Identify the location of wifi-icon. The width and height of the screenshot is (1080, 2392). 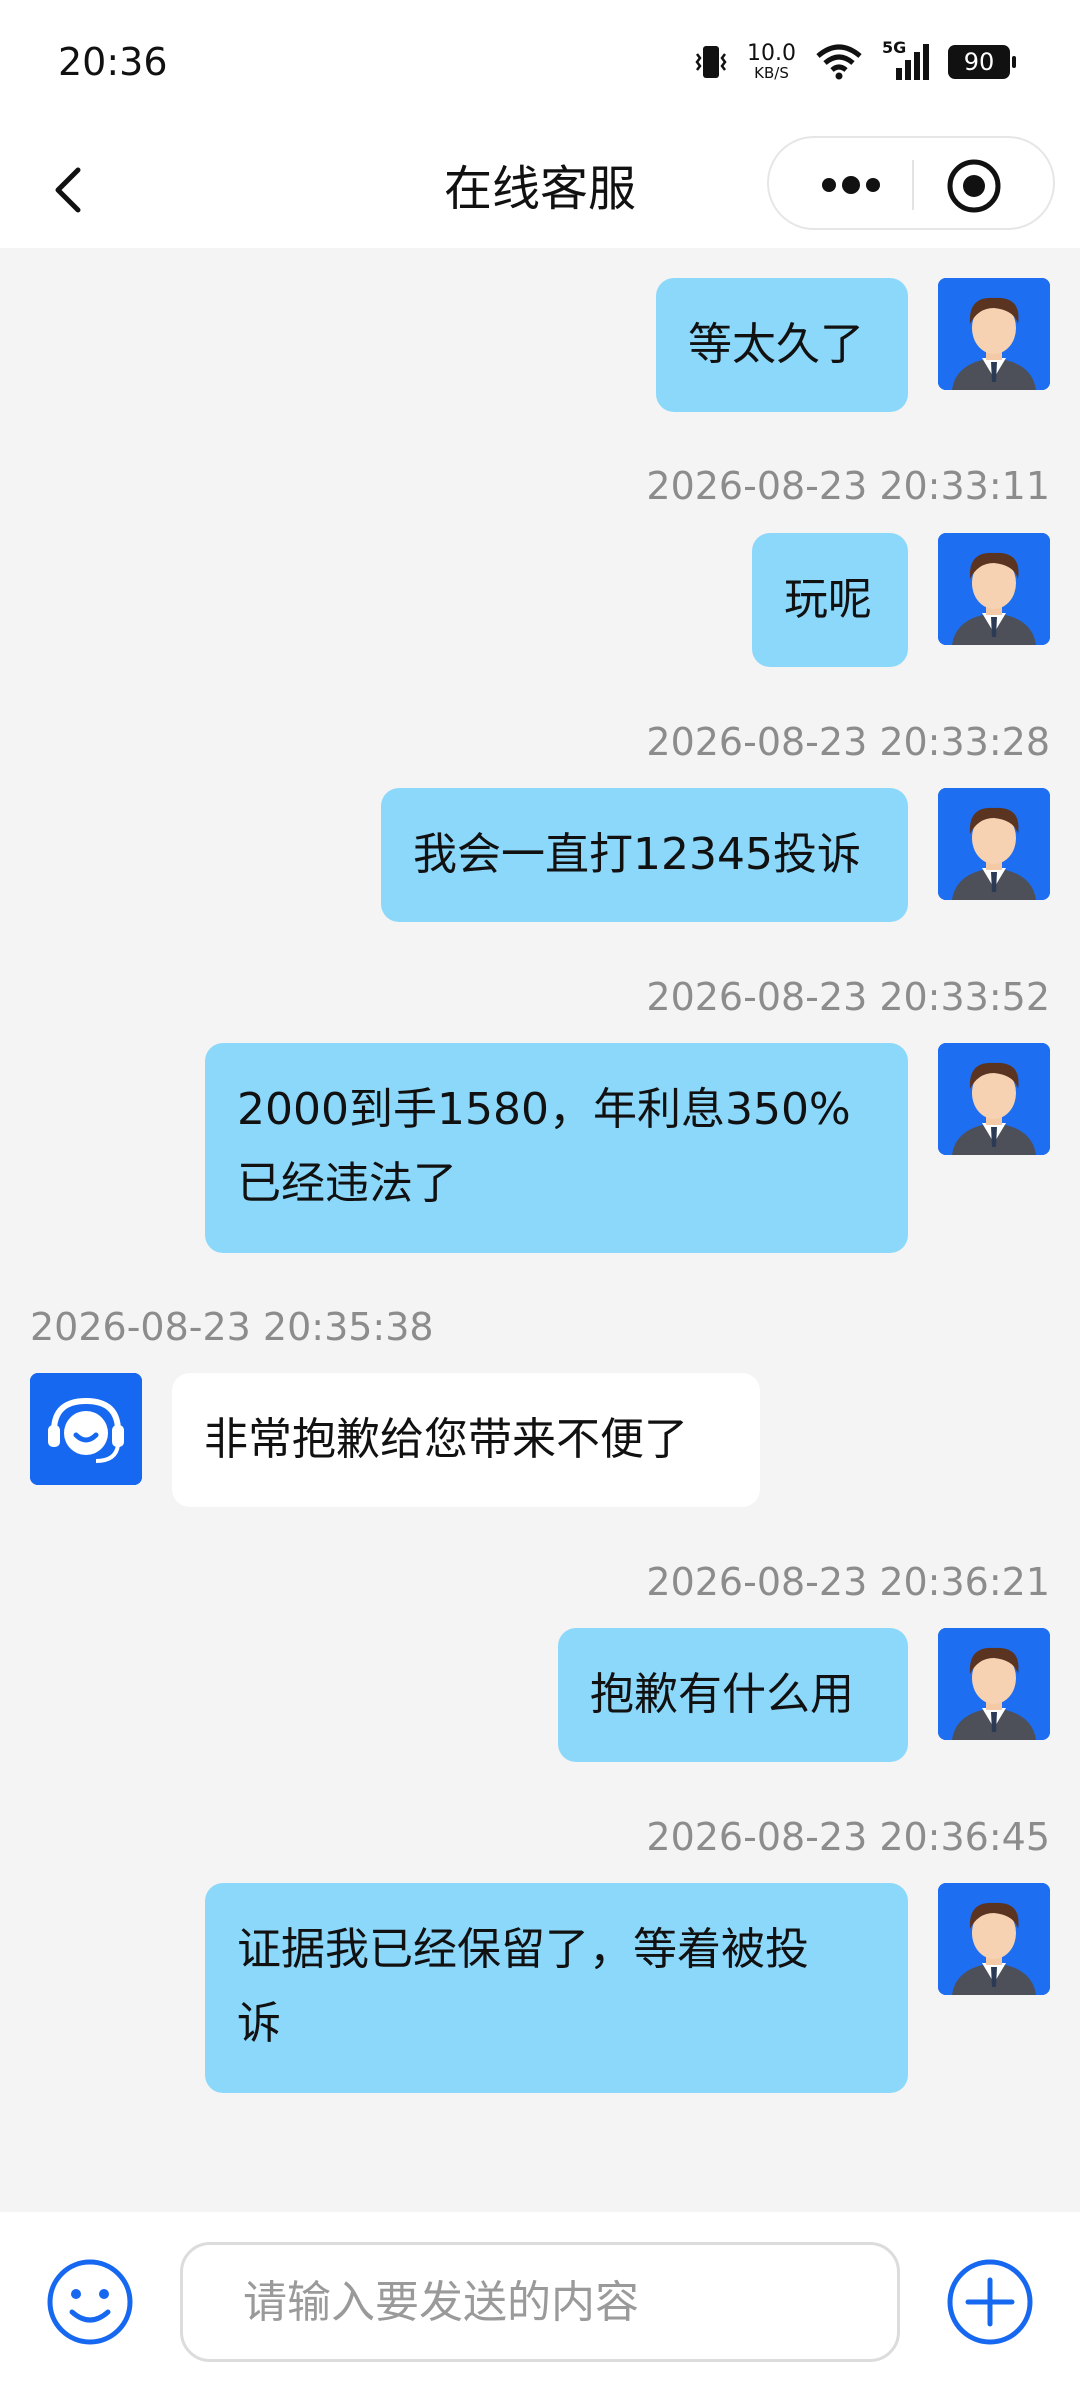
(839, 62).